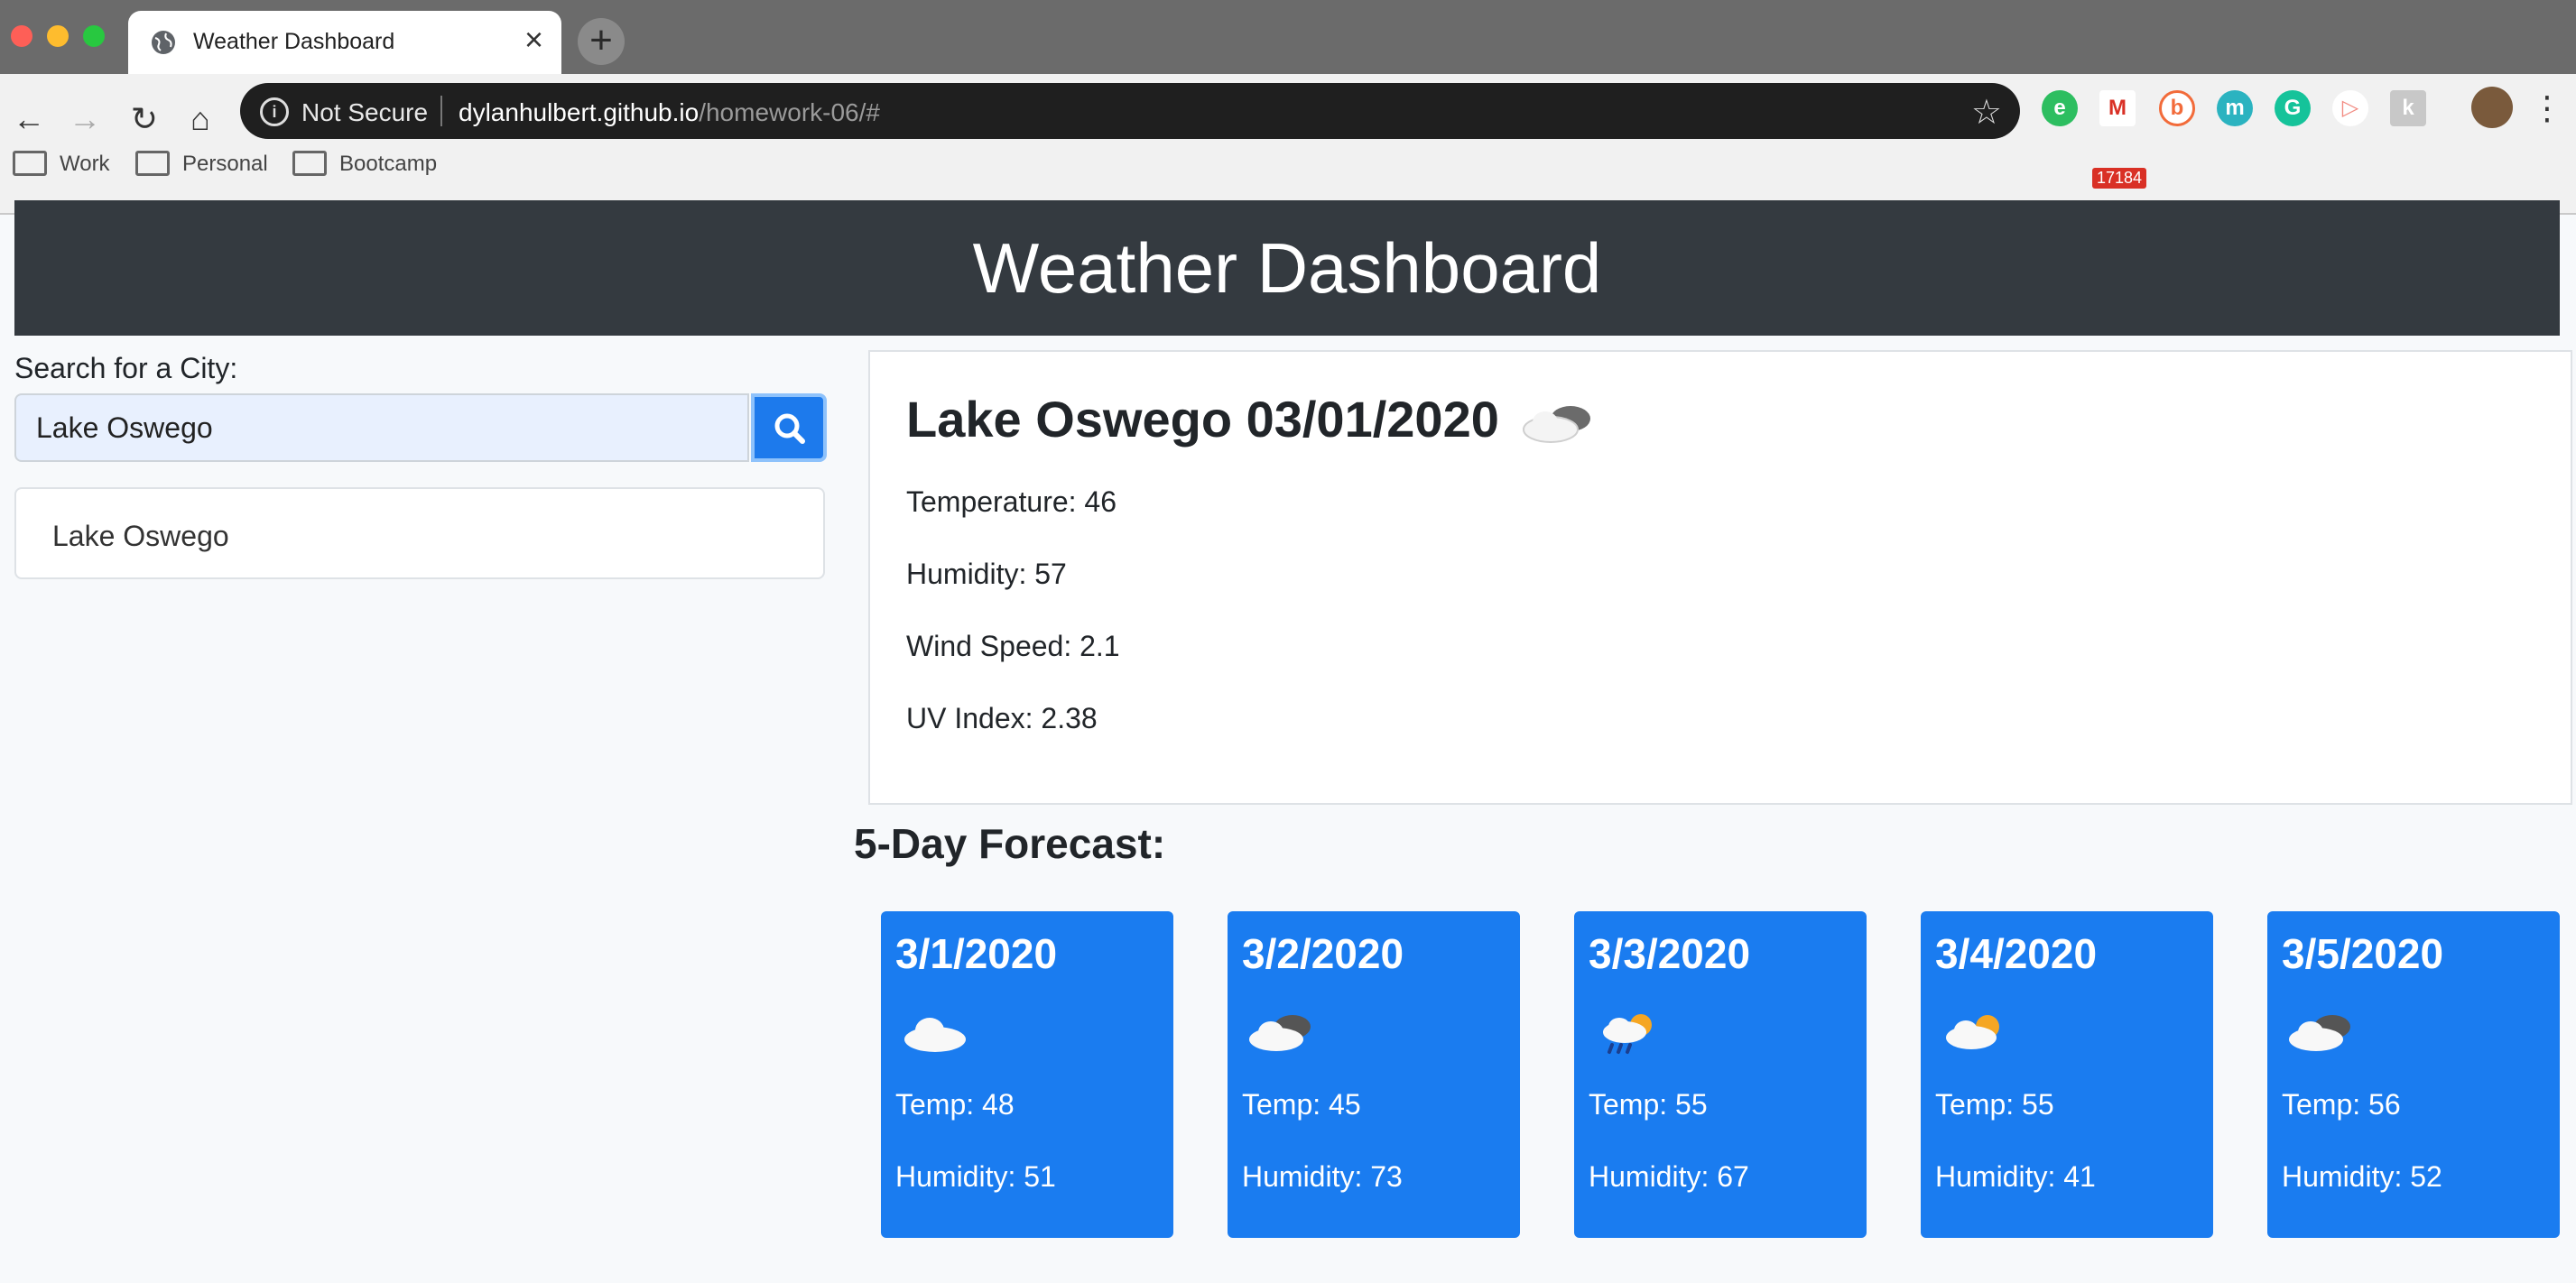  What do you see at coordinates (1202, 420) in the screenshot?
I see `city-date: Lake Oswego 03/01/2020` at bounding box center [1202, 420].